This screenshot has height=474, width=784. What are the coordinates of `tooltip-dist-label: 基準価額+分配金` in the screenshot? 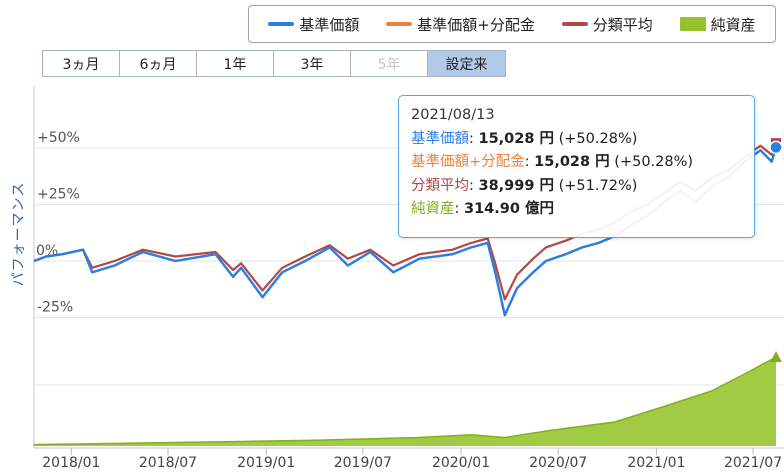 It's located at (468, 162).